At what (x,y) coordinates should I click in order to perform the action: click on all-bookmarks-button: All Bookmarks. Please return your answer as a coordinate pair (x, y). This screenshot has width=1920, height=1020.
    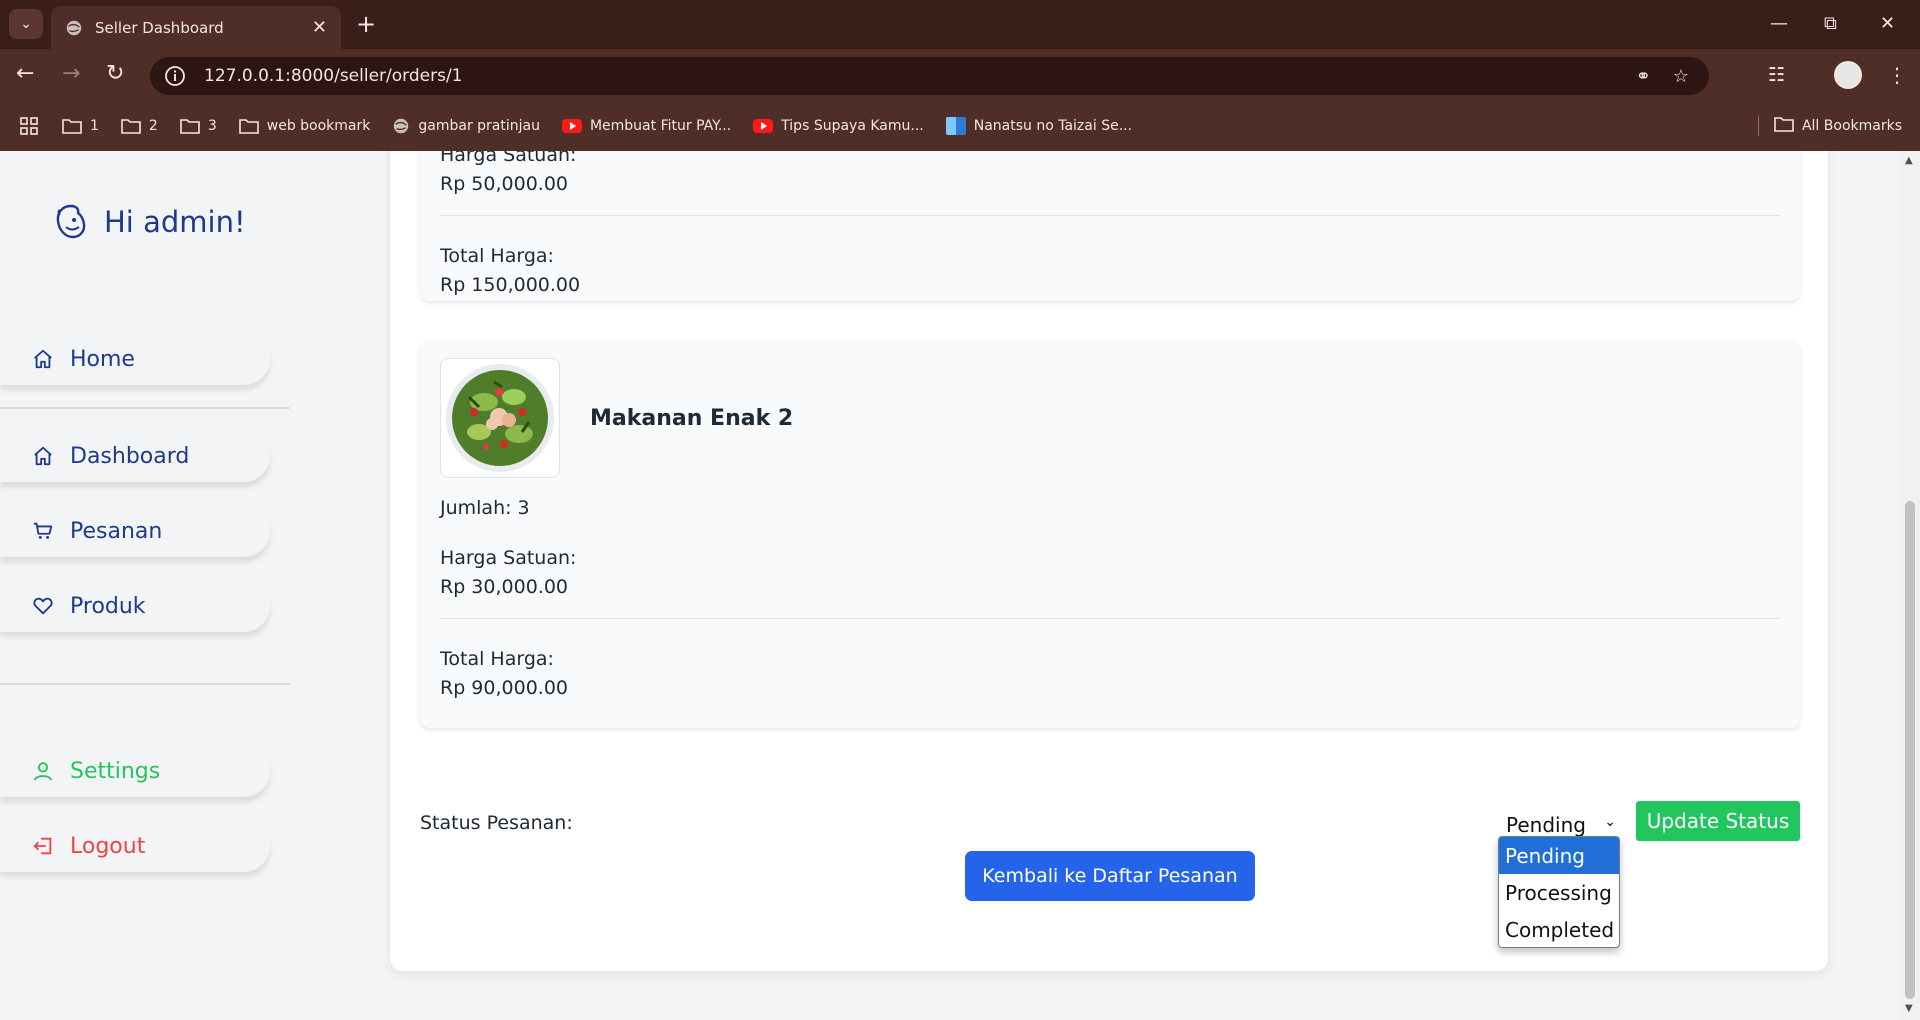
    Looking at the image, I should click on (1838, 126).